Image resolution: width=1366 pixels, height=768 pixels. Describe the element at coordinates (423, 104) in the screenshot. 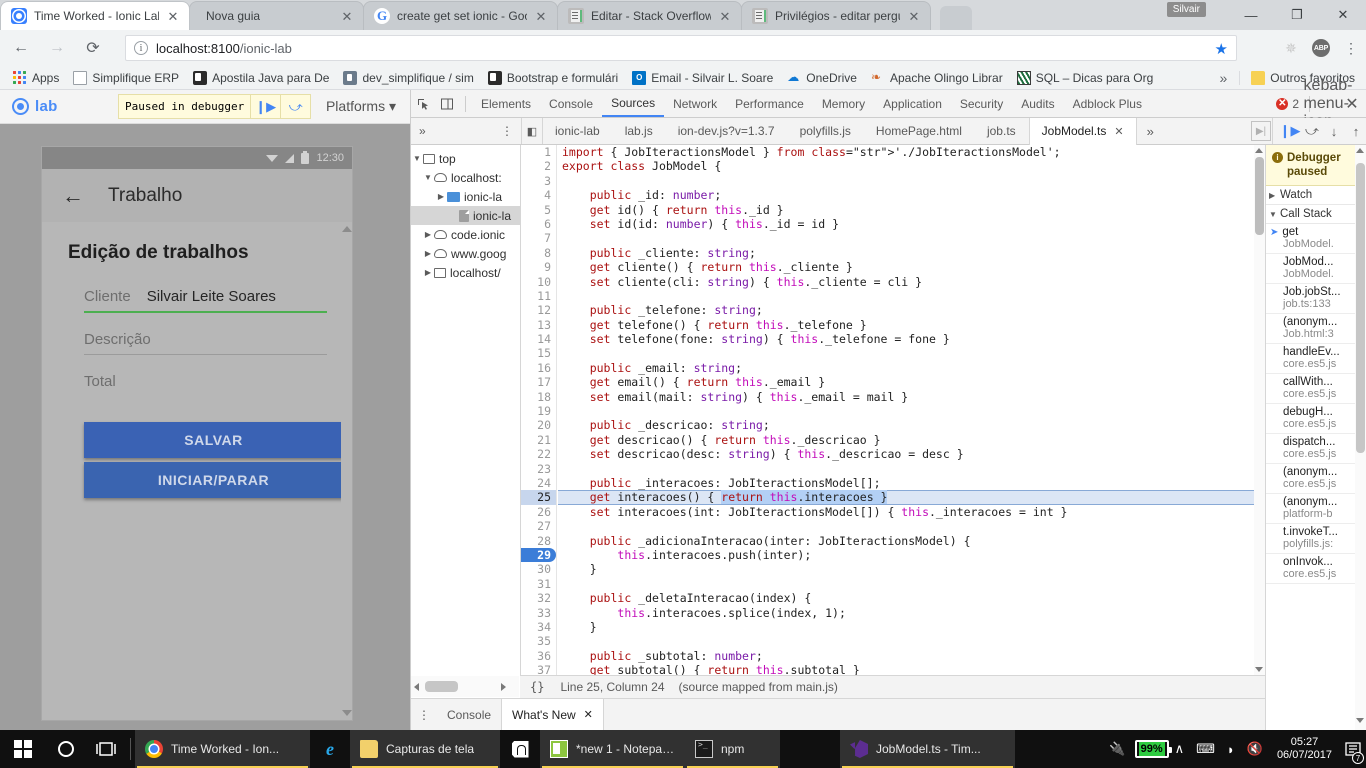

I see `inspect-element-icon` at that location.